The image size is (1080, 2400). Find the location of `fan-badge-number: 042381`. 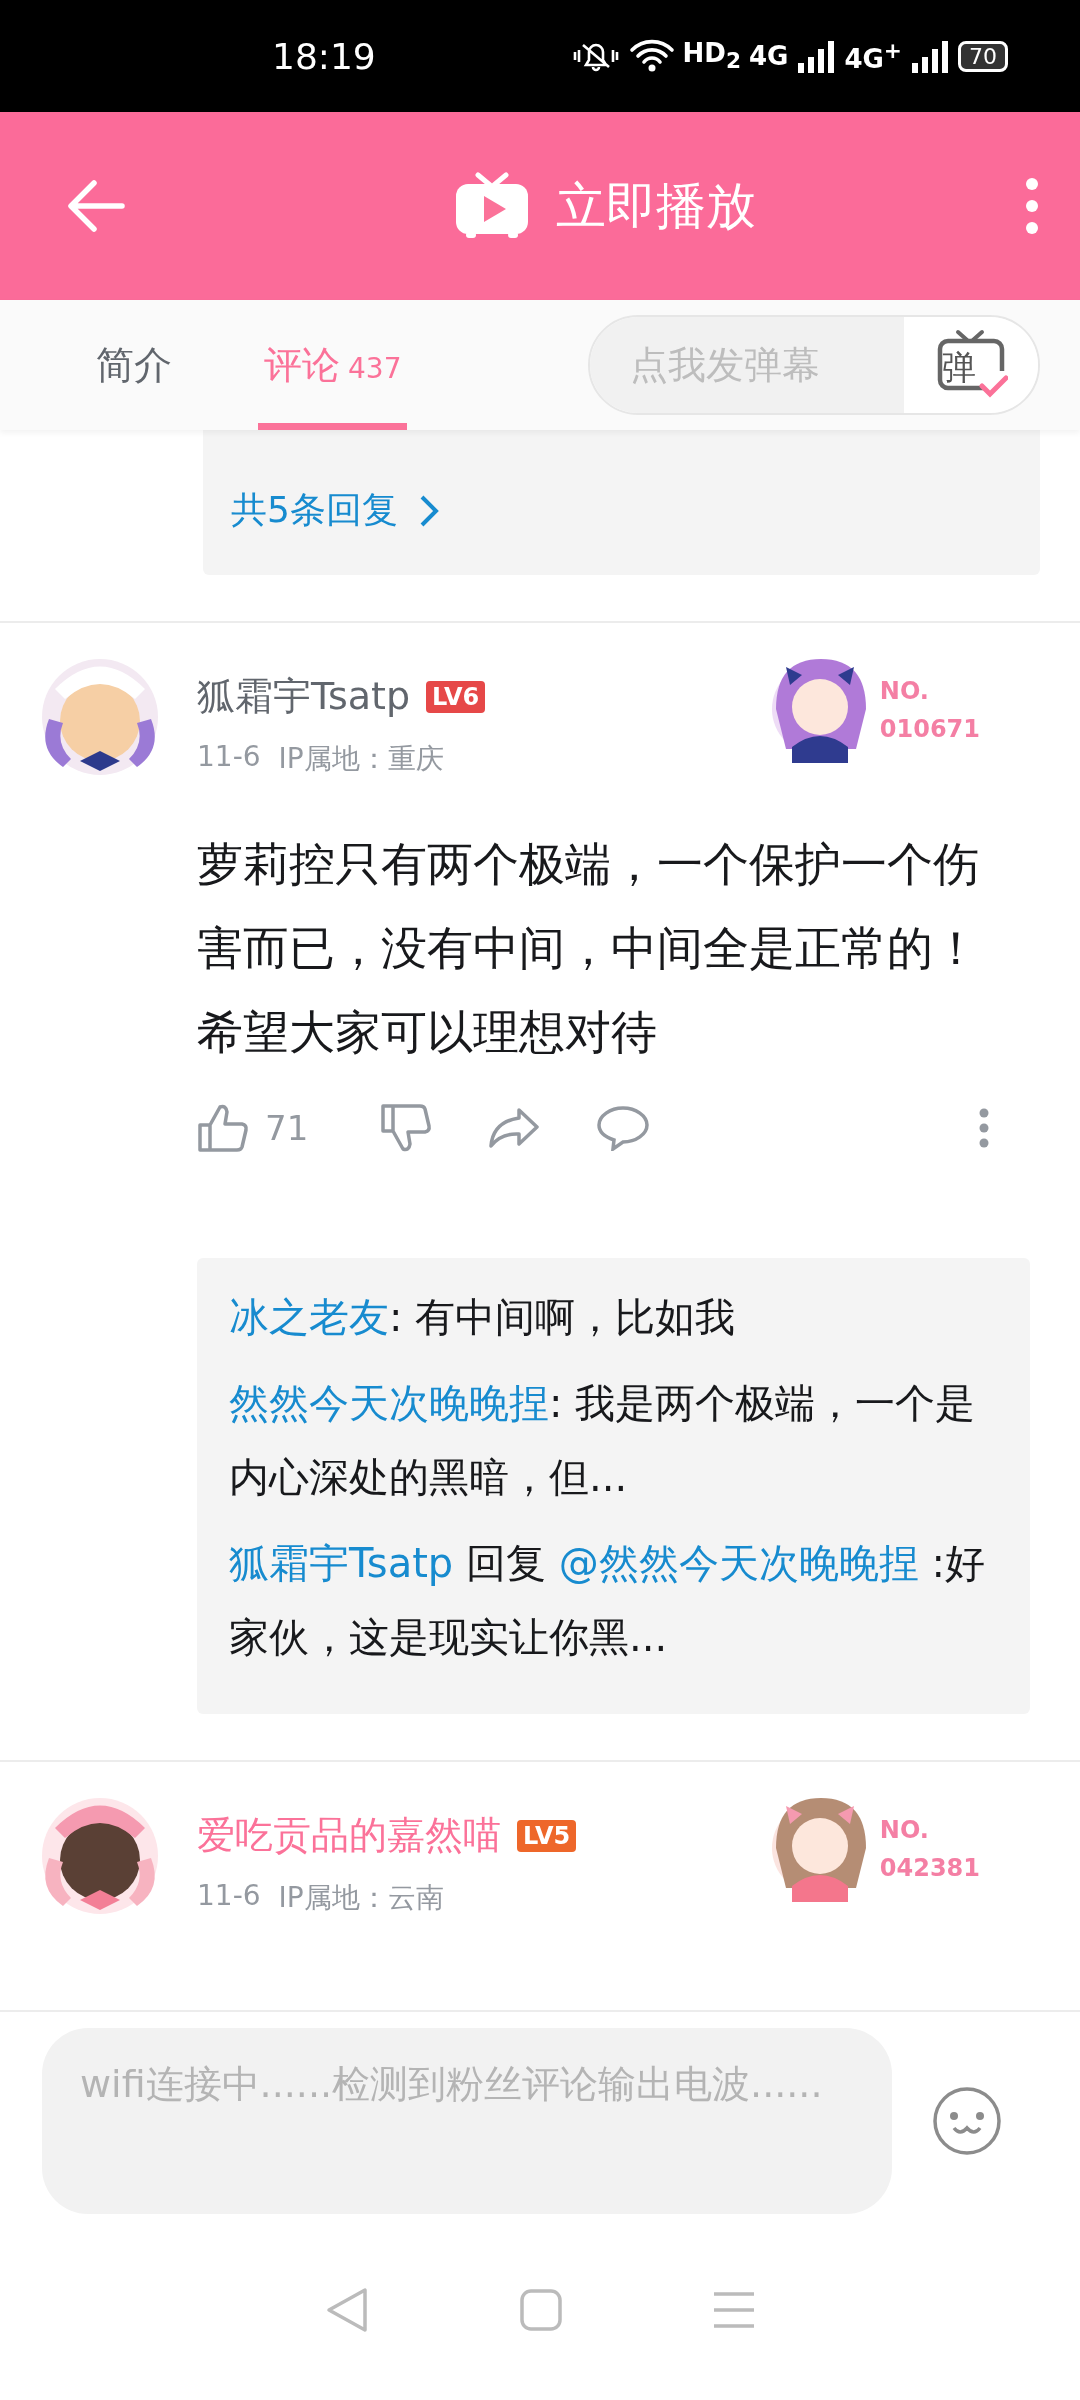

fan-badge-number: 042381 is located at coordinates (929, 1868).